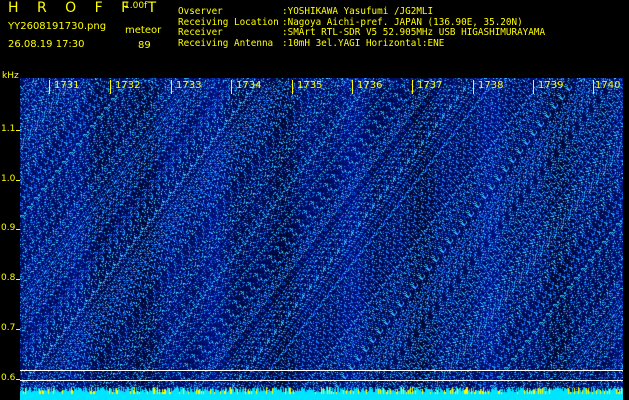  What do you see at coordinates (189, 85) in the screenshot?
I see `x-tick-label: 1733` at bounding box center [189, 85].